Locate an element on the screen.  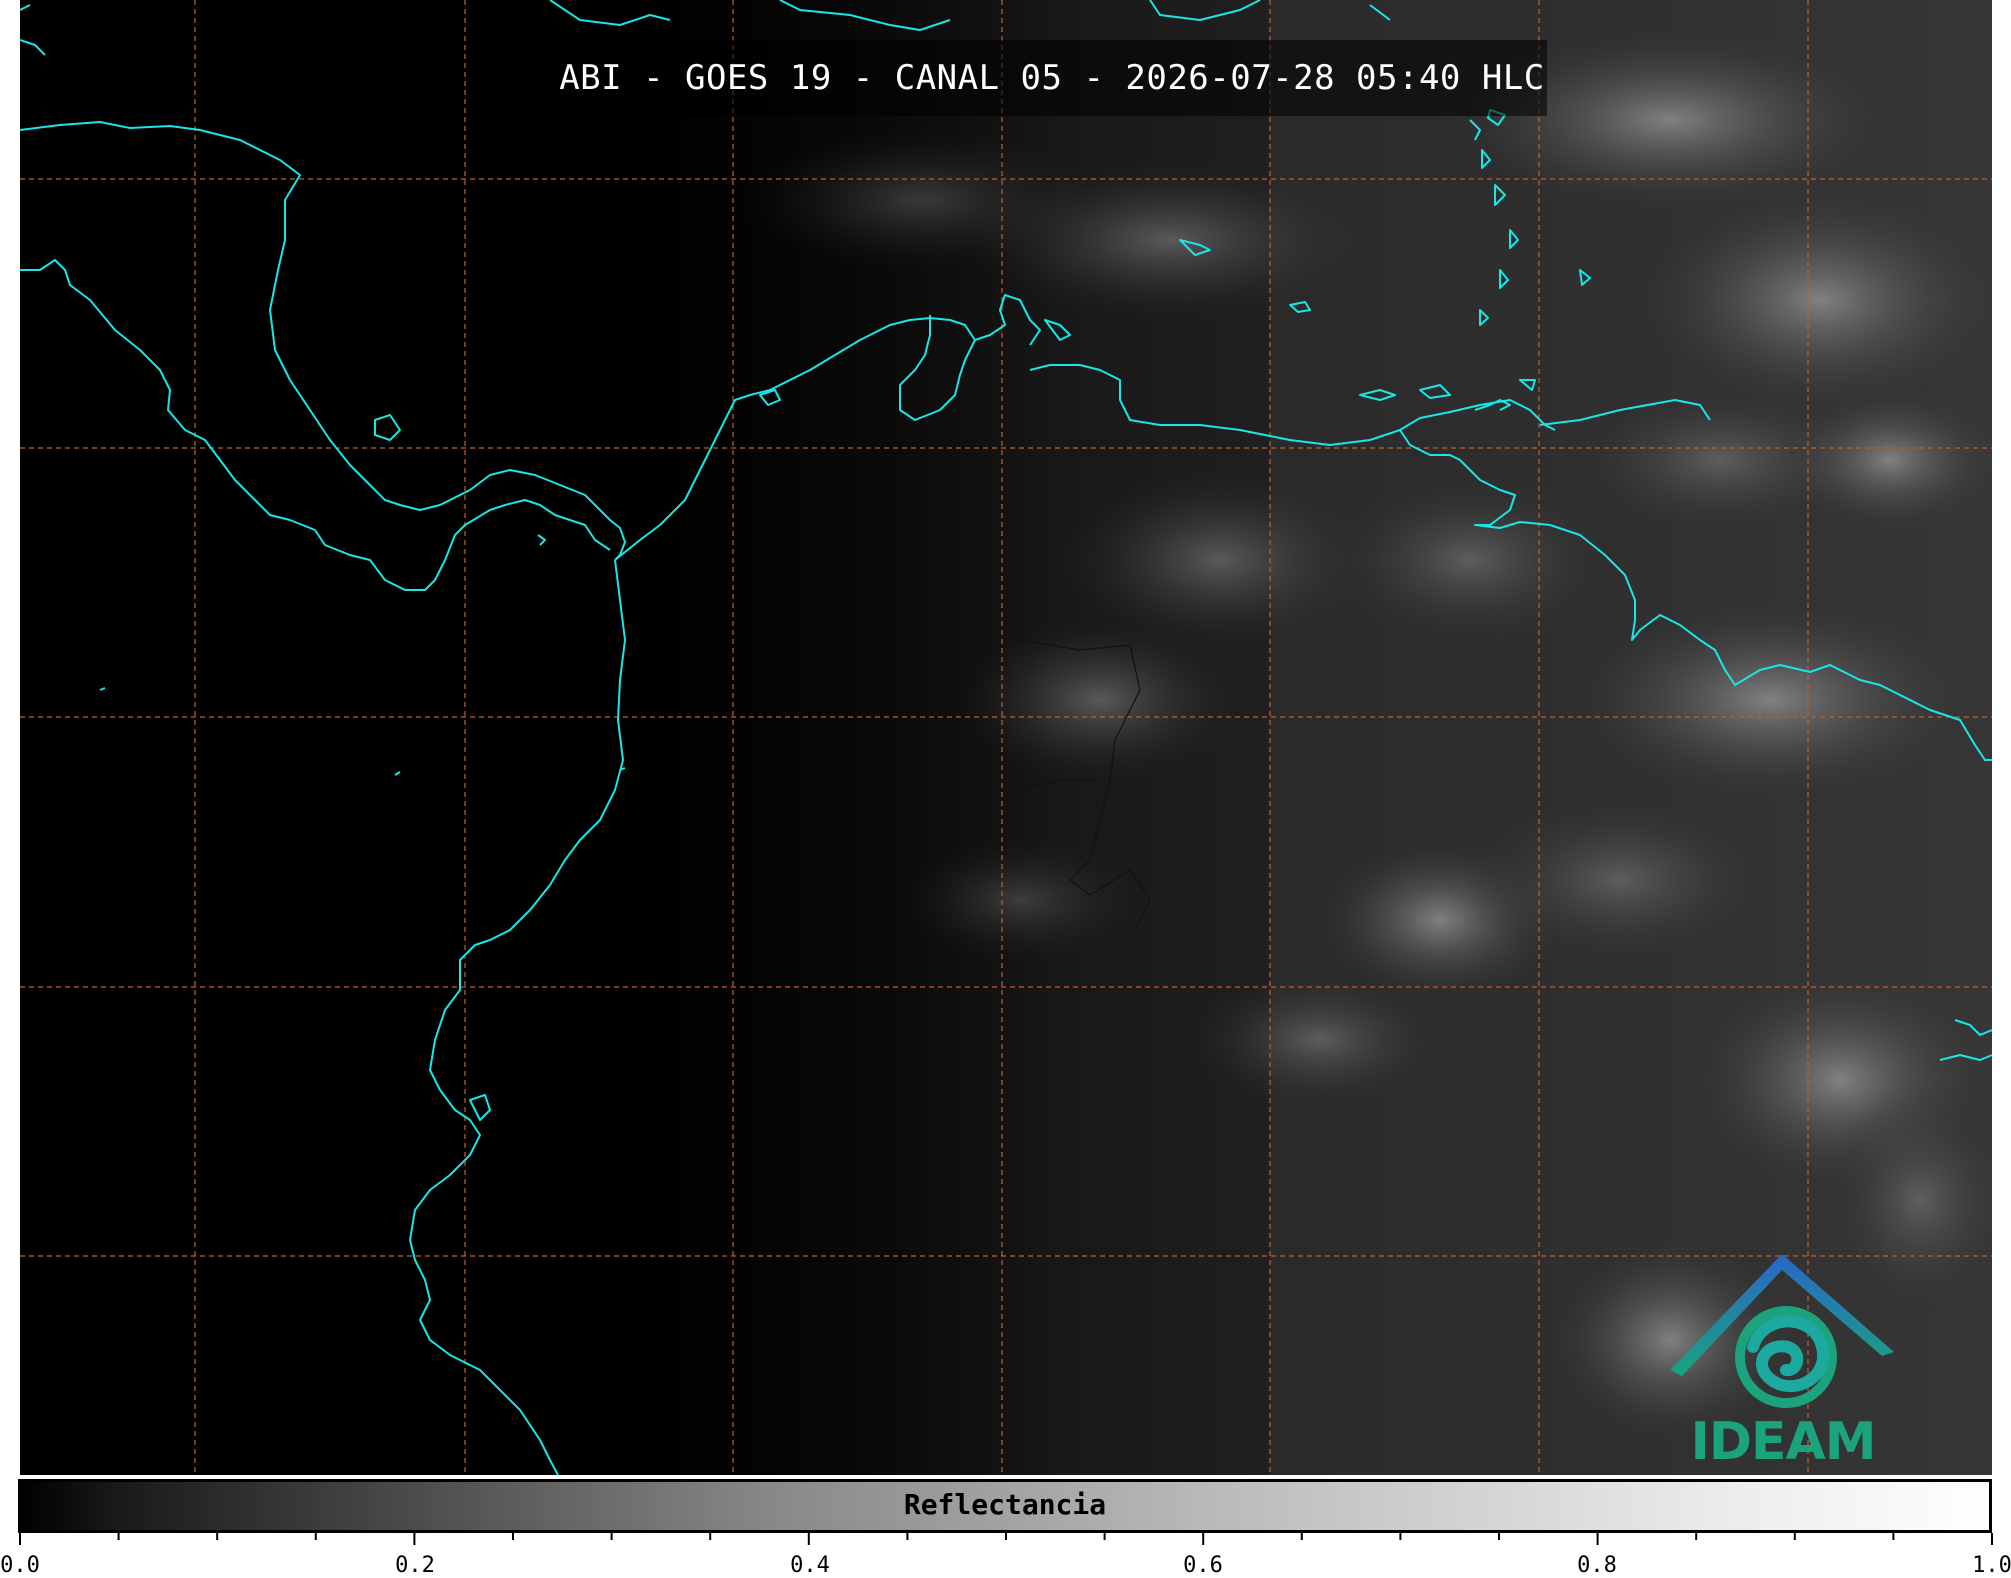
ideam-logo: IDEAM is located at coordinates (1783, 1362).